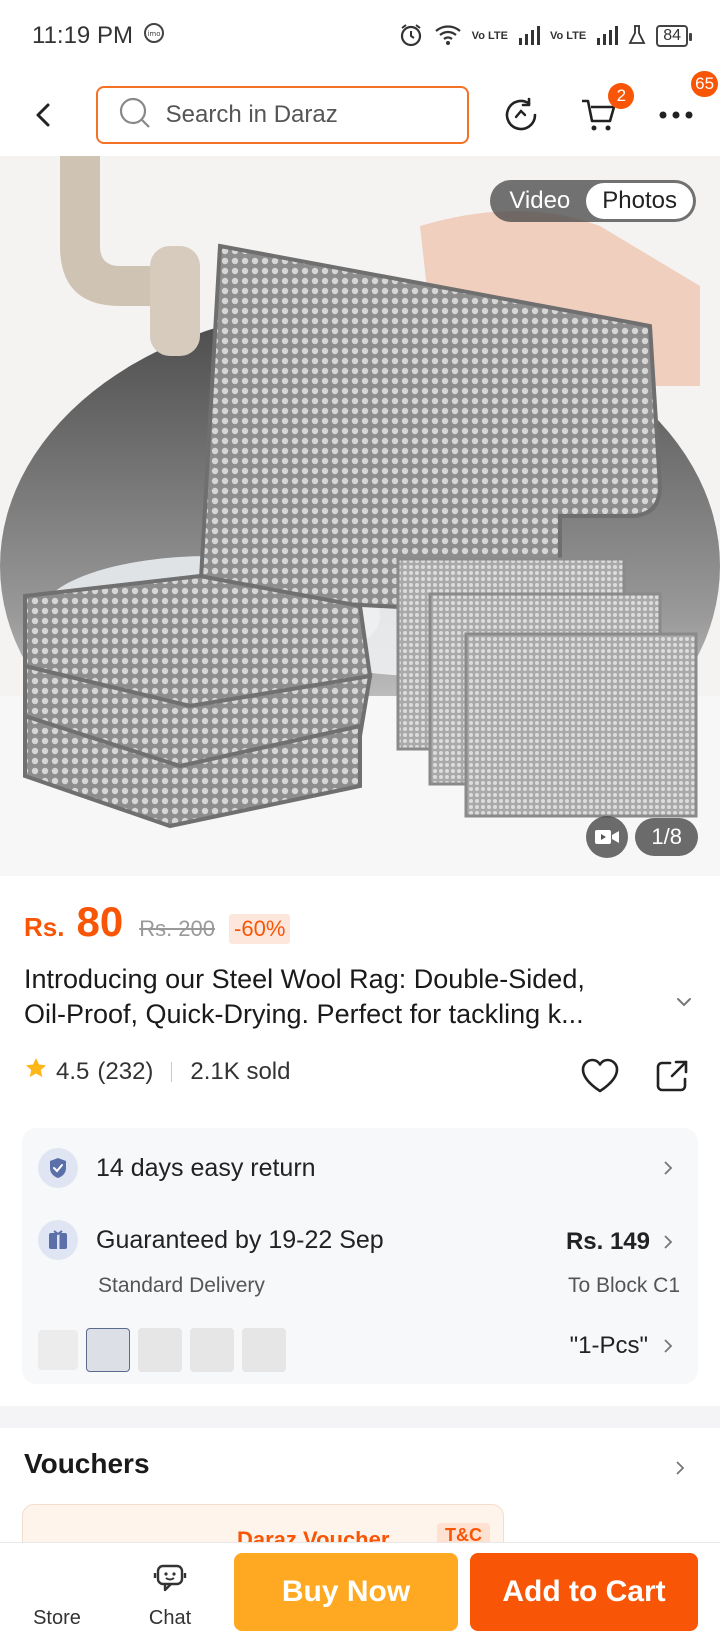 This screenshot has height=1640, width=720. Describe the element at coordinates (125, 1071) in the screenshot. I see `review-count: (232)` at that location.